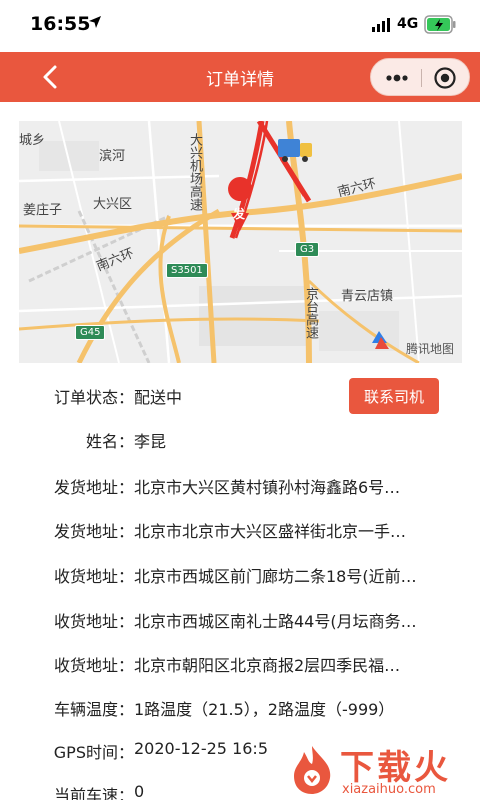  I want to click on name-row: 姓名： 李昆, so click(240, 440).